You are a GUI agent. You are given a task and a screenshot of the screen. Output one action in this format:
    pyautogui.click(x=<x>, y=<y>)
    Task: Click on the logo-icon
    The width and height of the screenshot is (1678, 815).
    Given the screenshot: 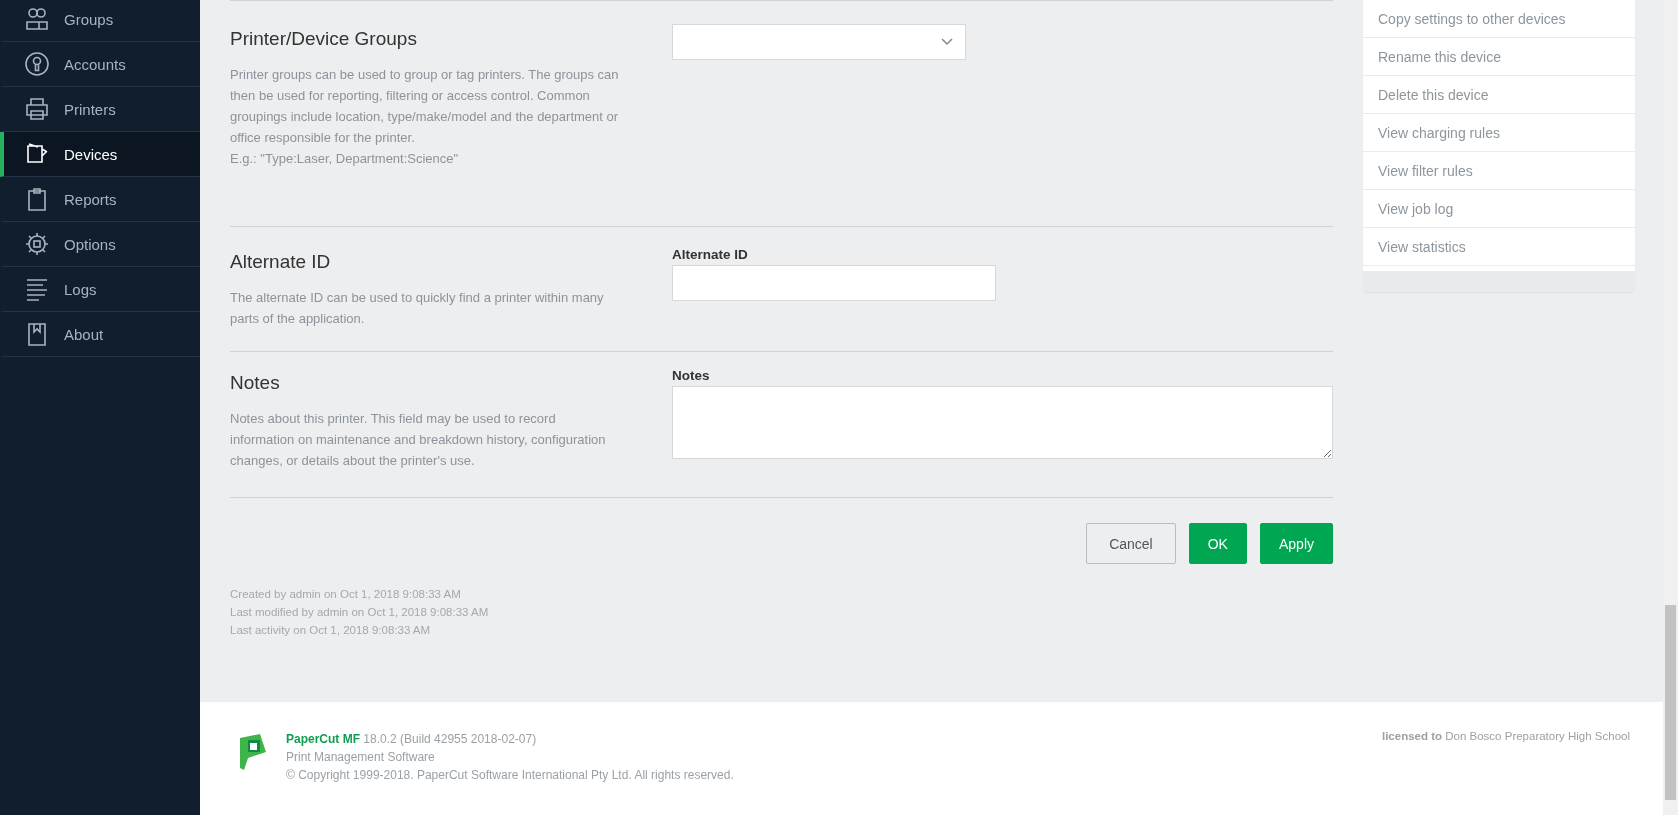 What is the action you would take?
    pyautogui.click(x=253, y=752)
    